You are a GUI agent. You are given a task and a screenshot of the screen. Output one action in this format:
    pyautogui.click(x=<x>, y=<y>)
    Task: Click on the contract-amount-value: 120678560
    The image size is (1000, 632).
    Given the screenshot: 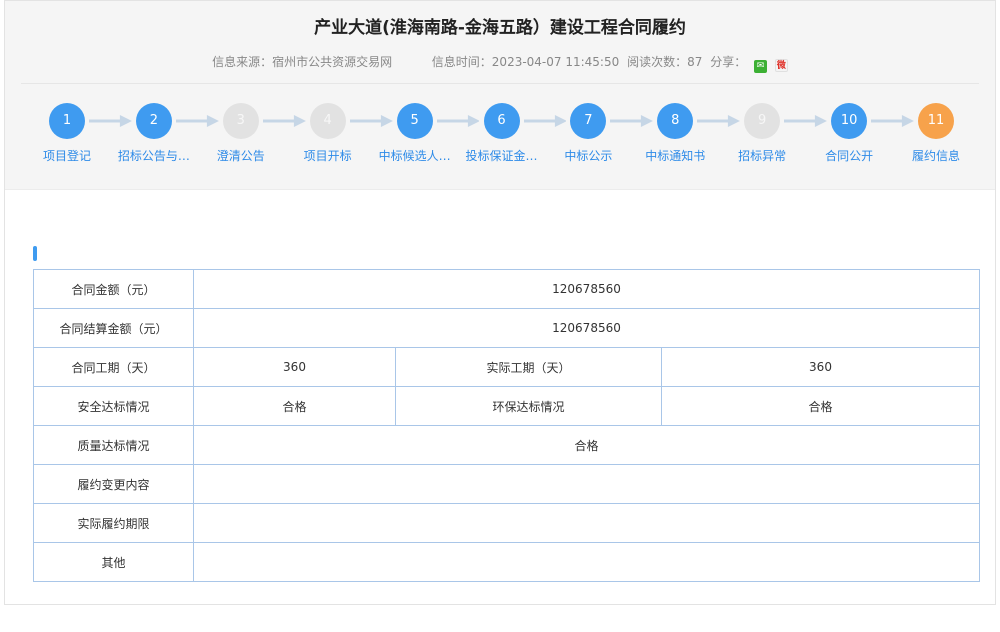 What is the action you would take?
    pyautogui.click(x=586, y=289)
    